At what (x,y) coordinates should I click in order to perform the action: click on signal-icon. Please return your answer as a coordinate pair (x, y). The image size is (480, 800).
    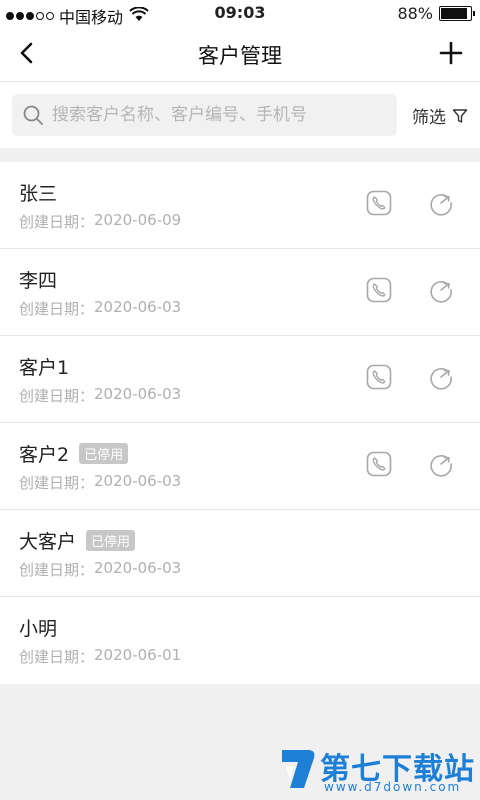
    Looking at the image, I should click on (30, 16).